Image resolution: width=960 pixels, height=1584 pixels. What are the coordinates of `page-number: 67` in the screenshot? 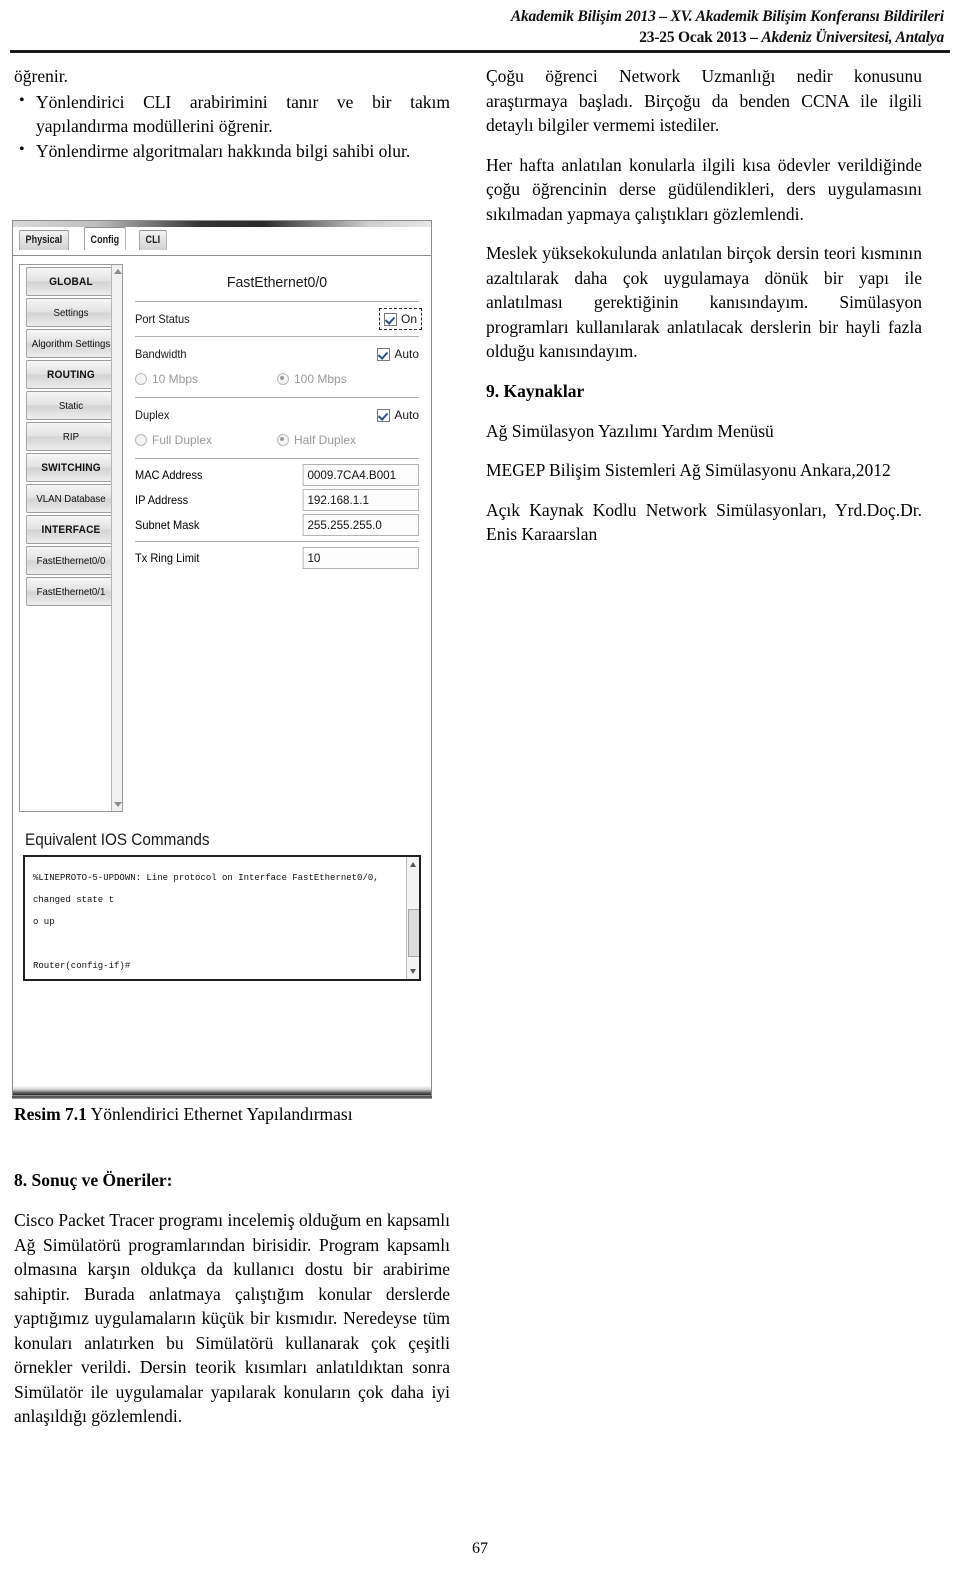 It's located at (480, 1548).